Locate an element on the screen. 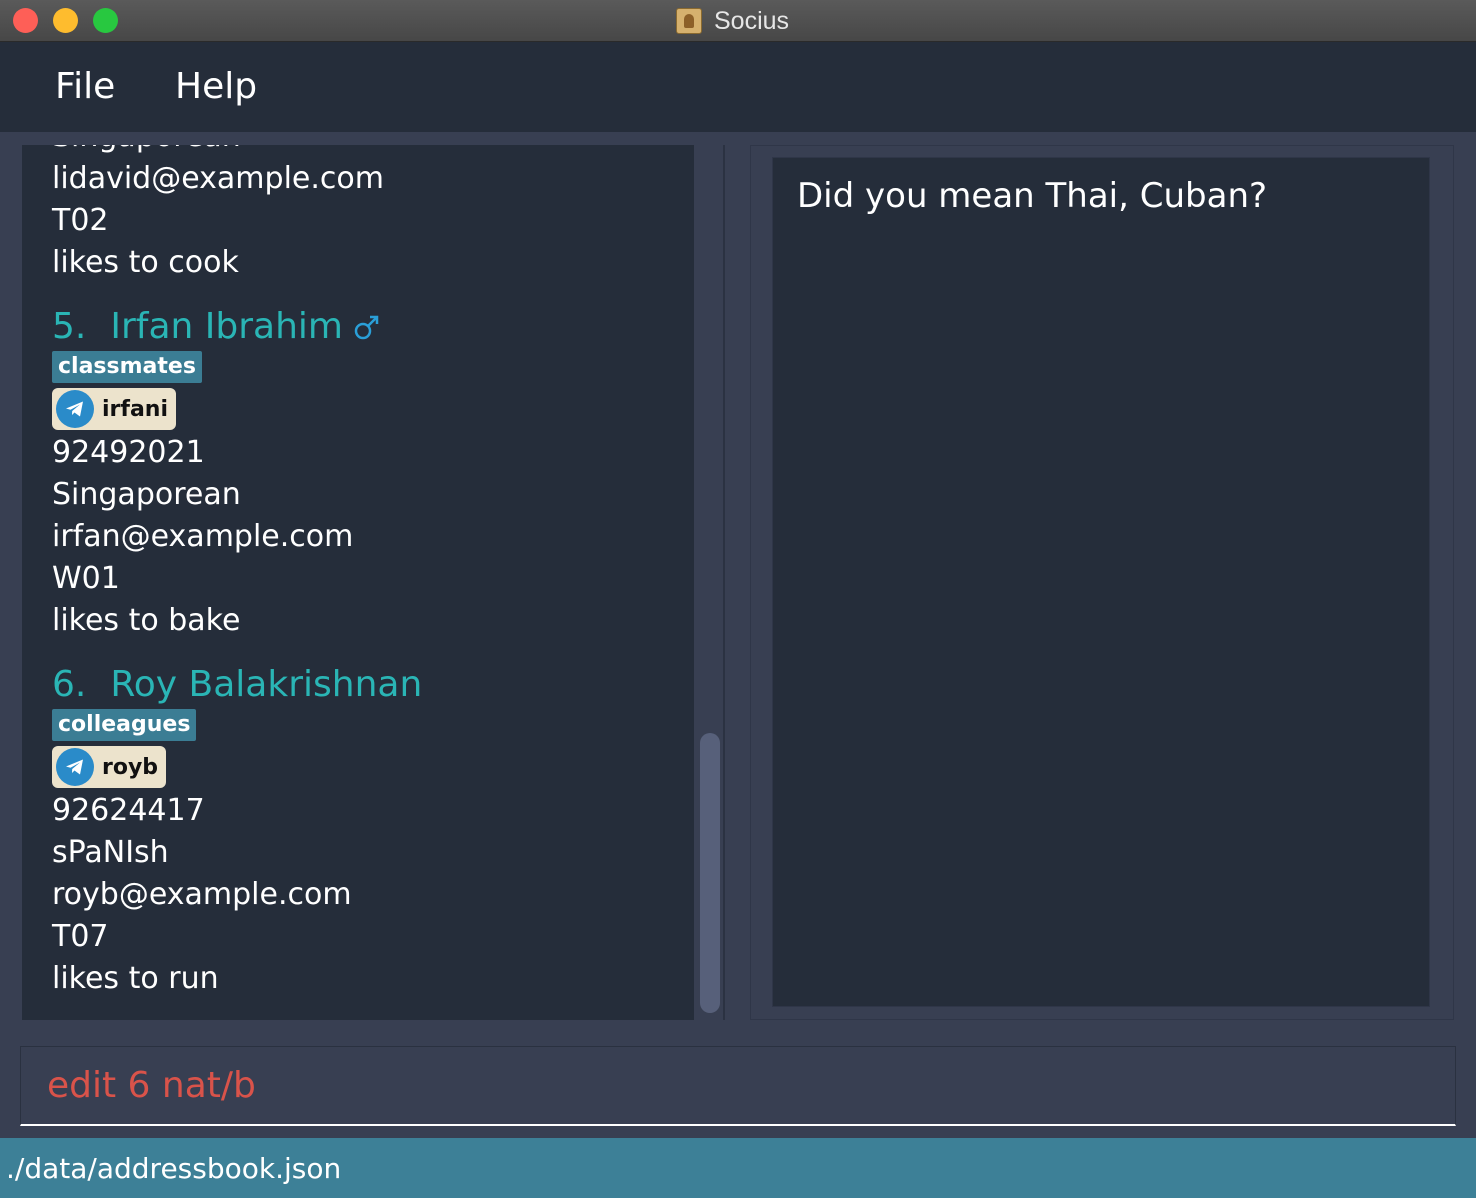 This screenshot has width=1476, height=1198. person-phone: 92492021 is located at coordinates (128, 452).